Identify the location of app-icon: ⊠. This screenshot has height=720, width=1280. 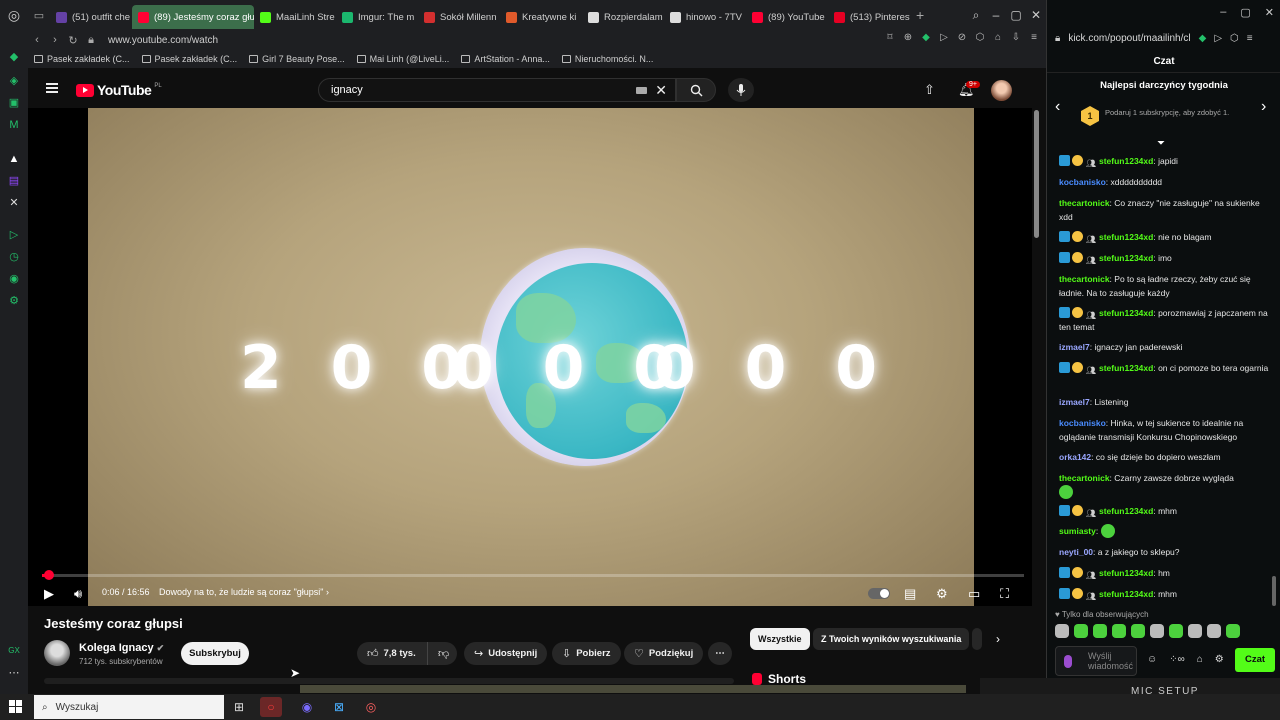
(339, 707).